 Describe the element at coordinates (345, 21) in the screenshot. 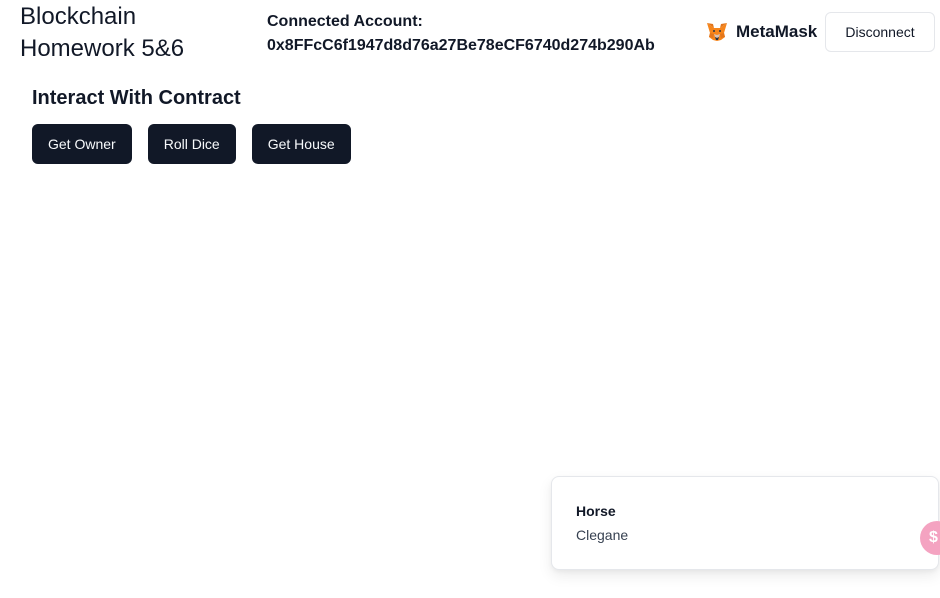

I see `connected-account-label: Connected Account:` at that location.